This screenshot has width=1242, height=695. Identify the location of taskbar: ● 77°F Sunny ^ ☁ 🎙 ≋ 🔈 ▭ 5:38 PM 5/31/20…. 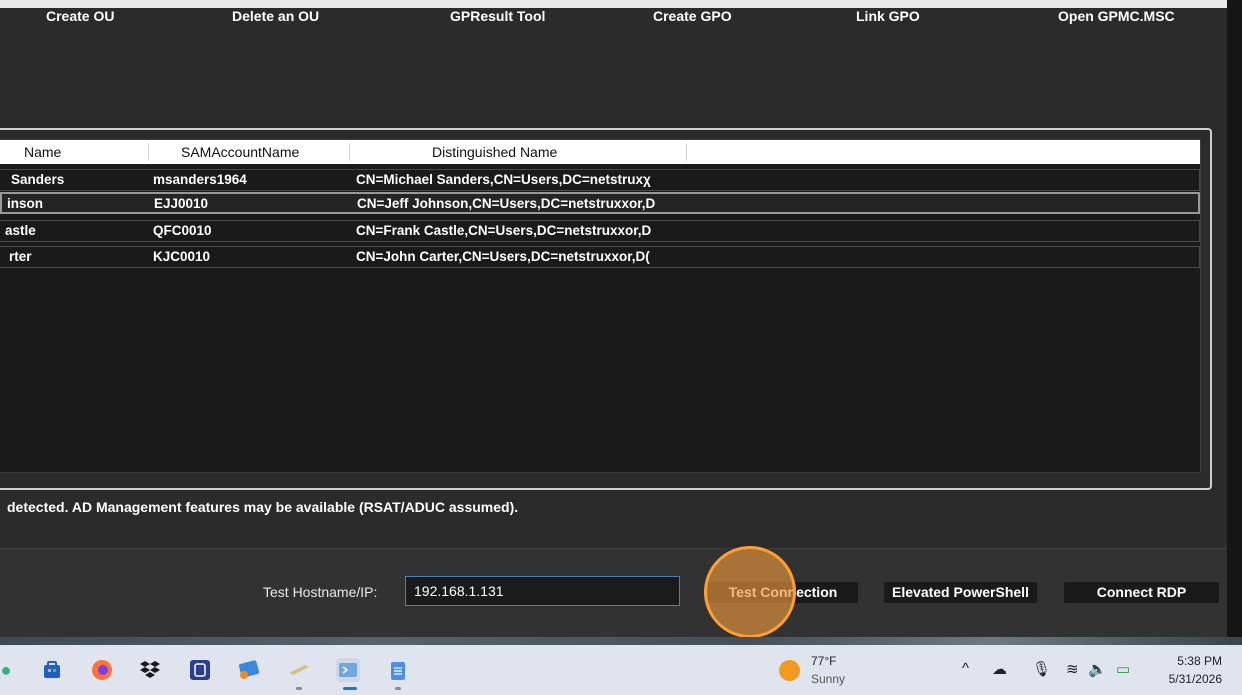
(621, 670).